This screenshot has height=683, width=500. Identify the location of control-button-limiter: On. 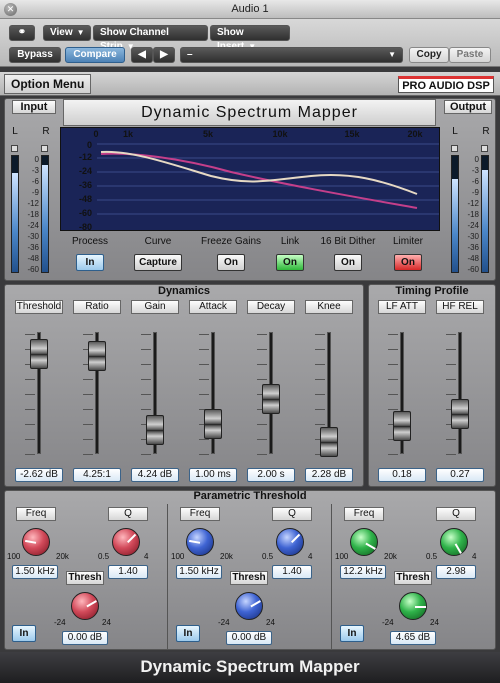
(408, 262).